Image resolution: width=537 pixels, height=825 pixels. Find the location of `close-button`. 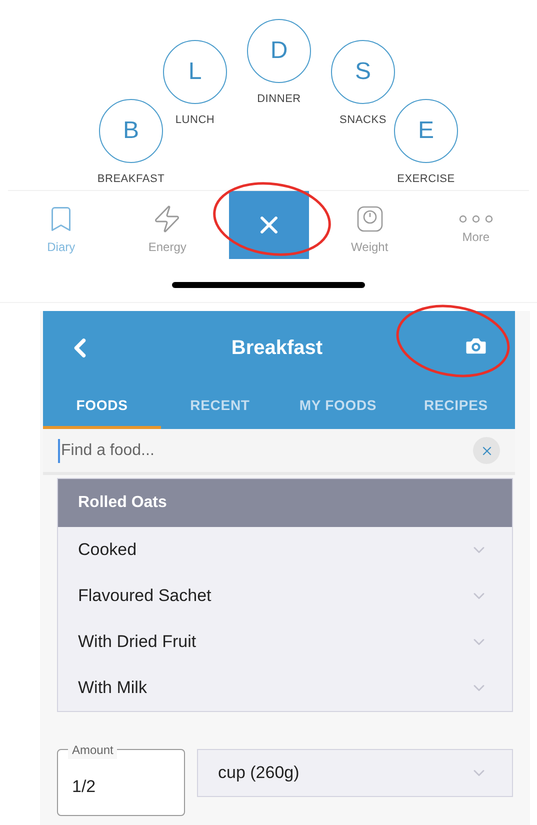

close-button is located at coordinates (268, 225).